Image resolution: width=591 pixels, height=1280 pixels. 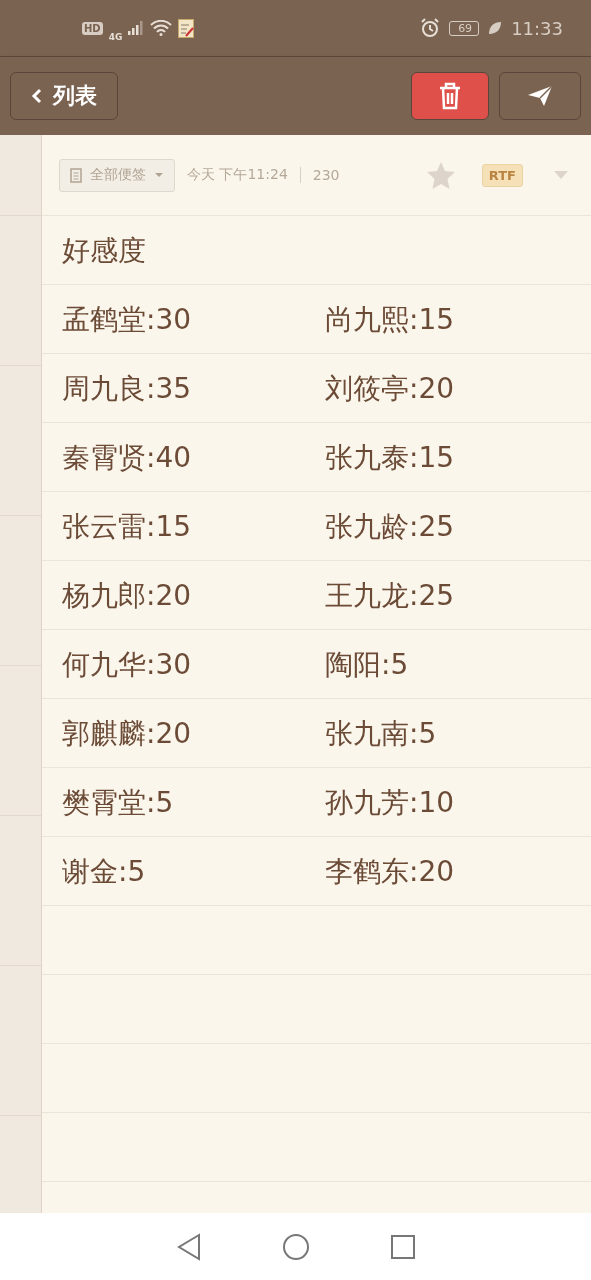 I want to click on note-text: 周九良:35, so click(x=127, y=388).